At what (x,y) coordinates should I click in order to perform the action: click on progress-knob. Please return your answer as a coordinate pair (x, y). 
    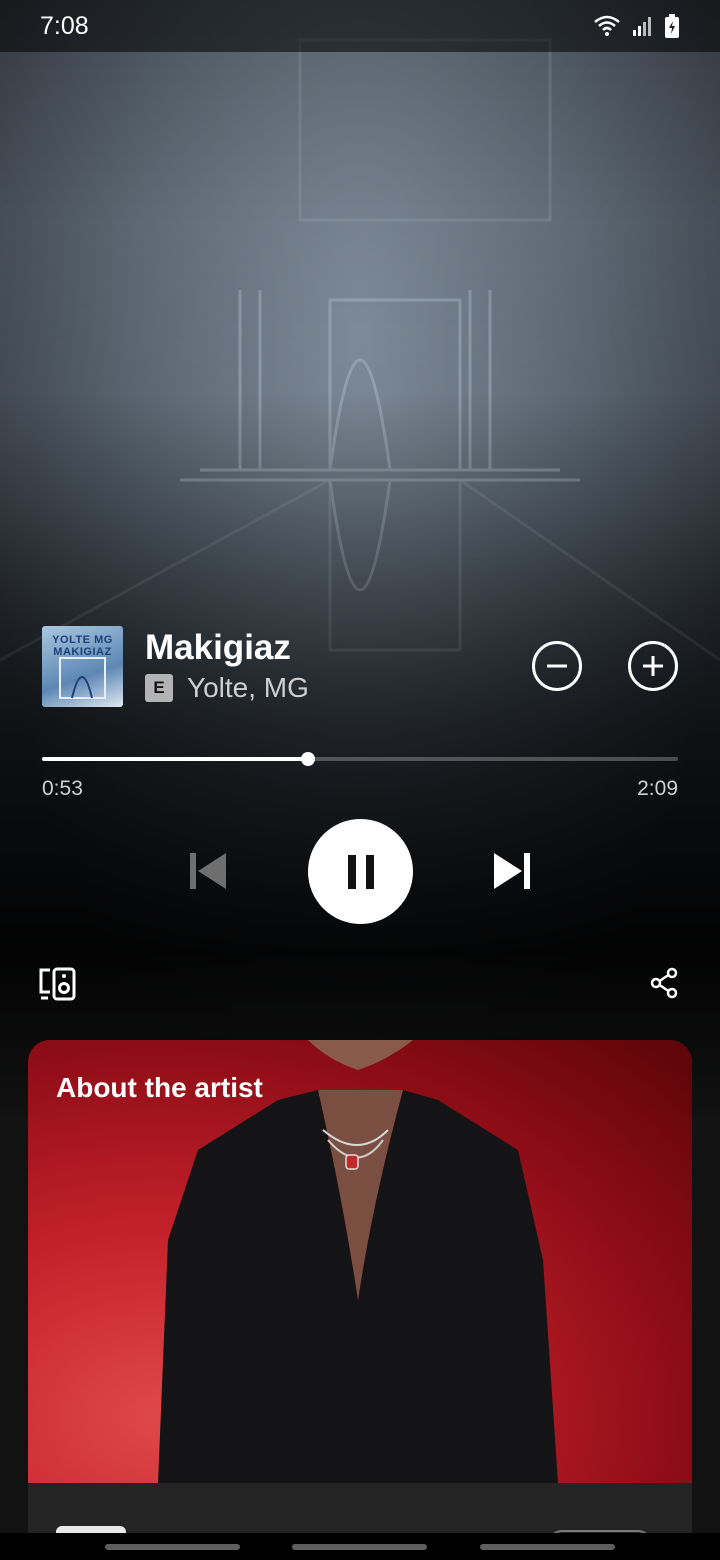
    Looking at the image, I should click on (307, 759).